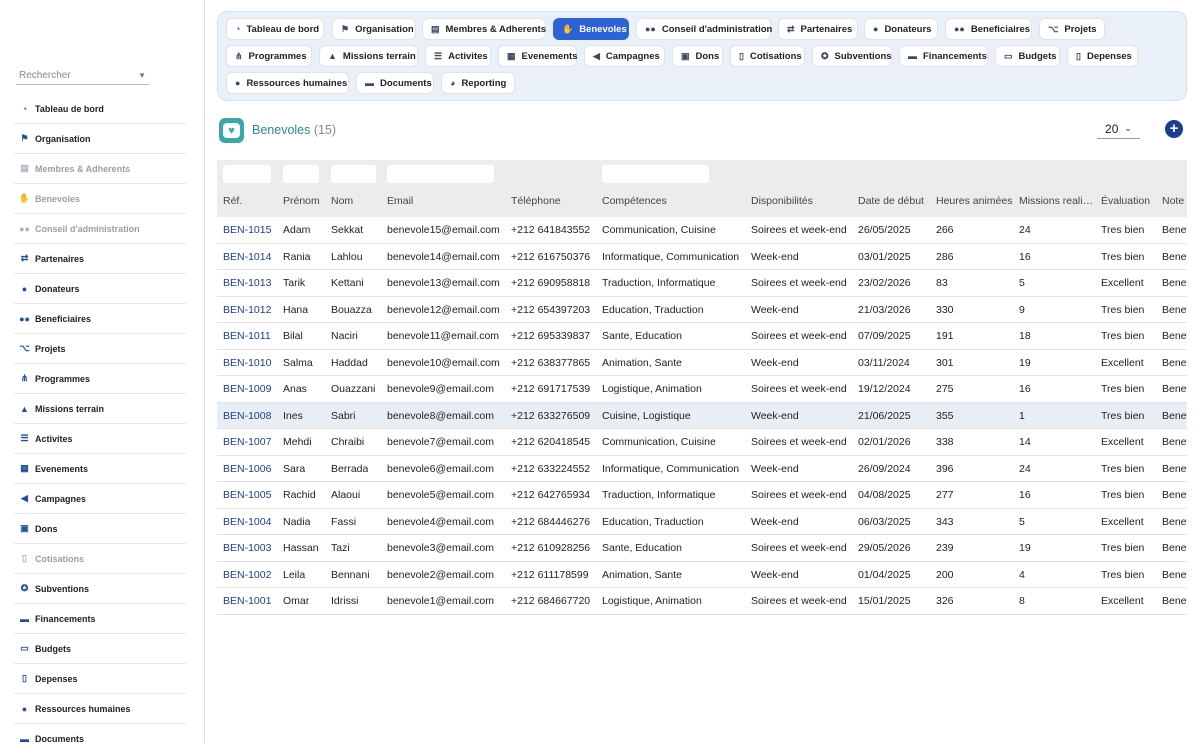 The image size is (1200, 743). I want to click on tab-reporting: ◕ Reporting, so click(478, 83).